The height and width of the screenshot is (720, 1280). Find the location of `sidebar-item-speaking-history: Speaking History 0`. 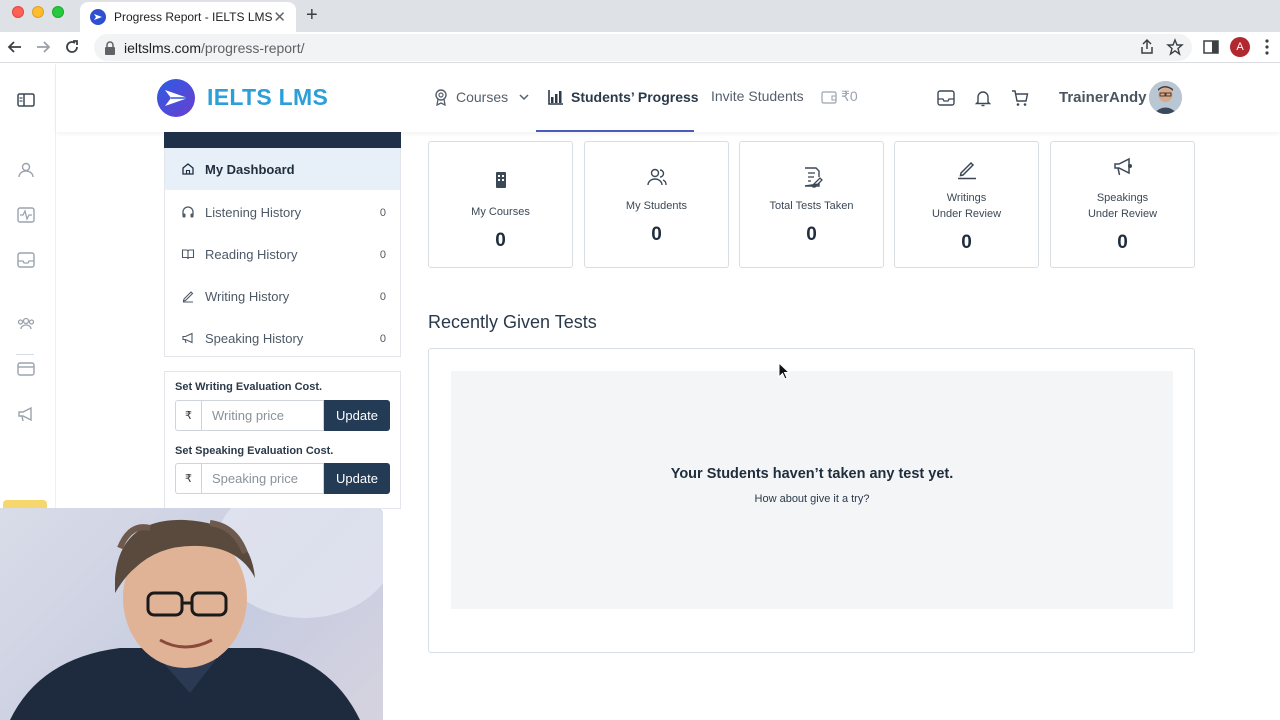

sidebar-item-speaking-history: Speaking History 0 is located at coordinates (282, 338).